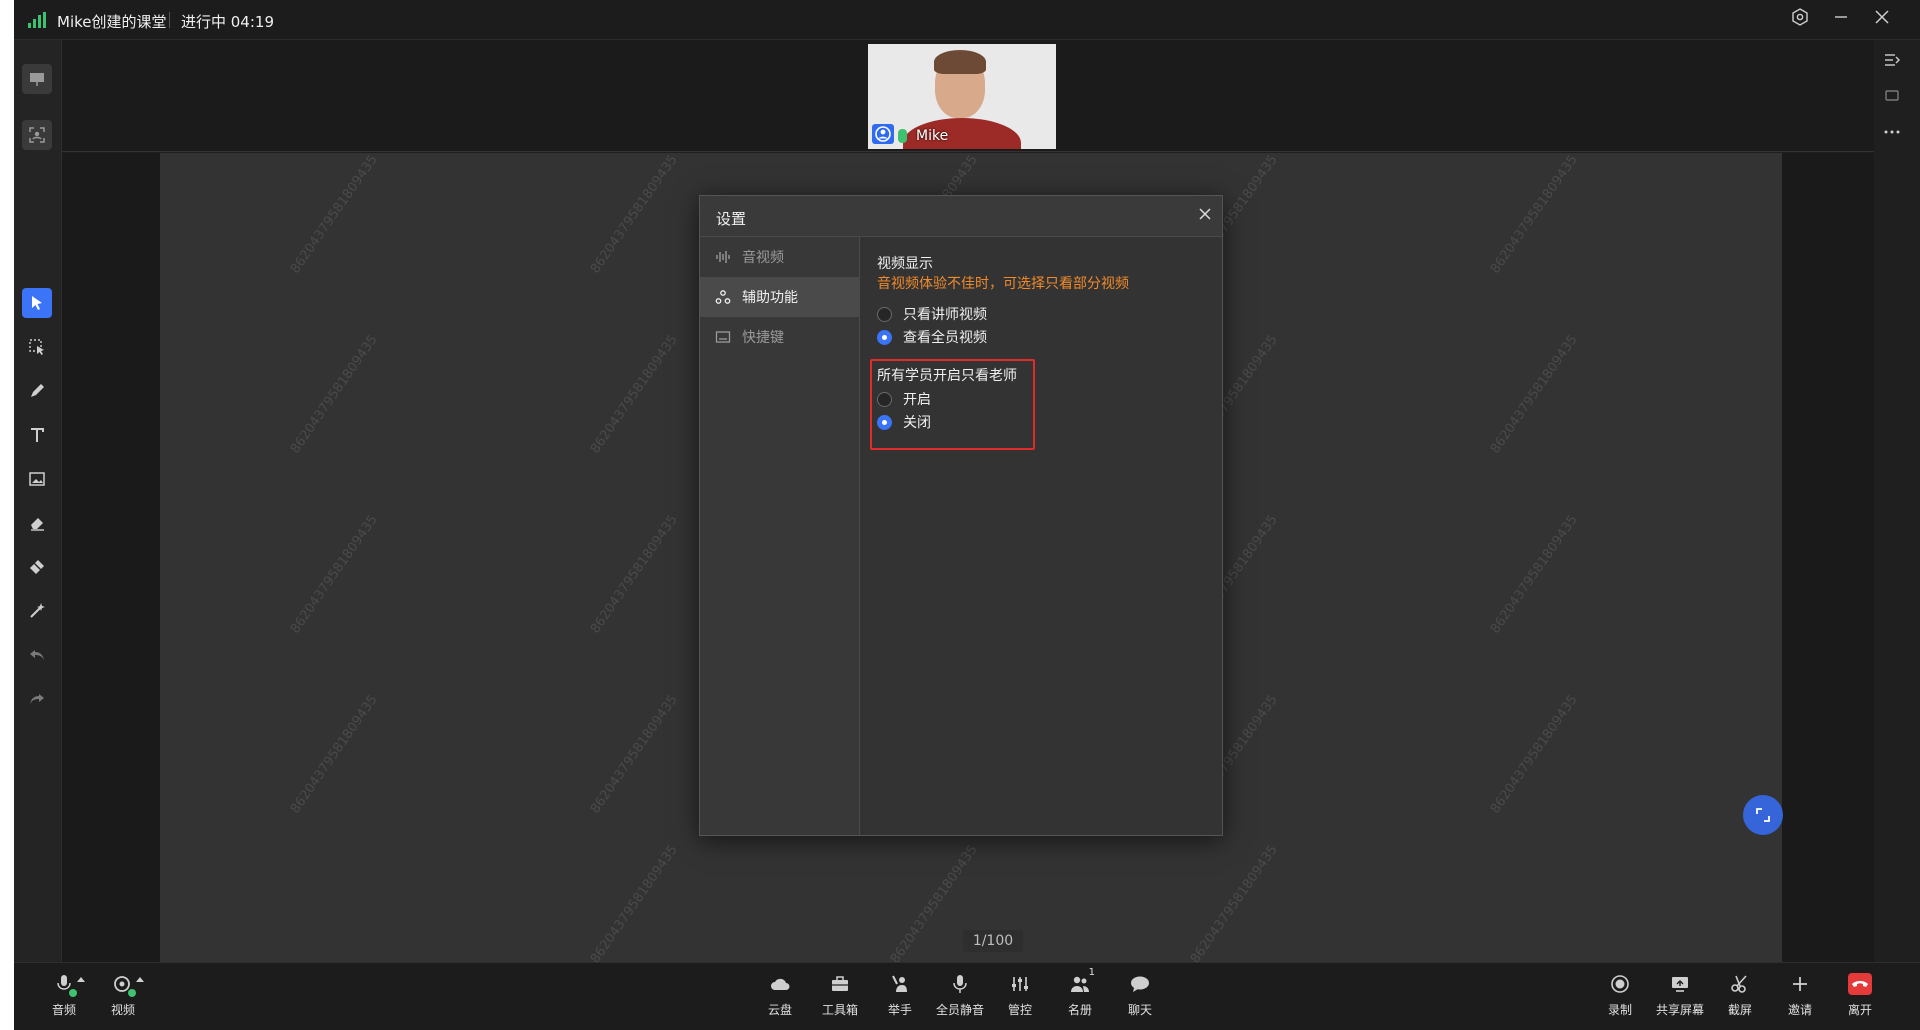 The image size is (1920, 1030). I want to click on participant-name: Mike, so click(932, 136).